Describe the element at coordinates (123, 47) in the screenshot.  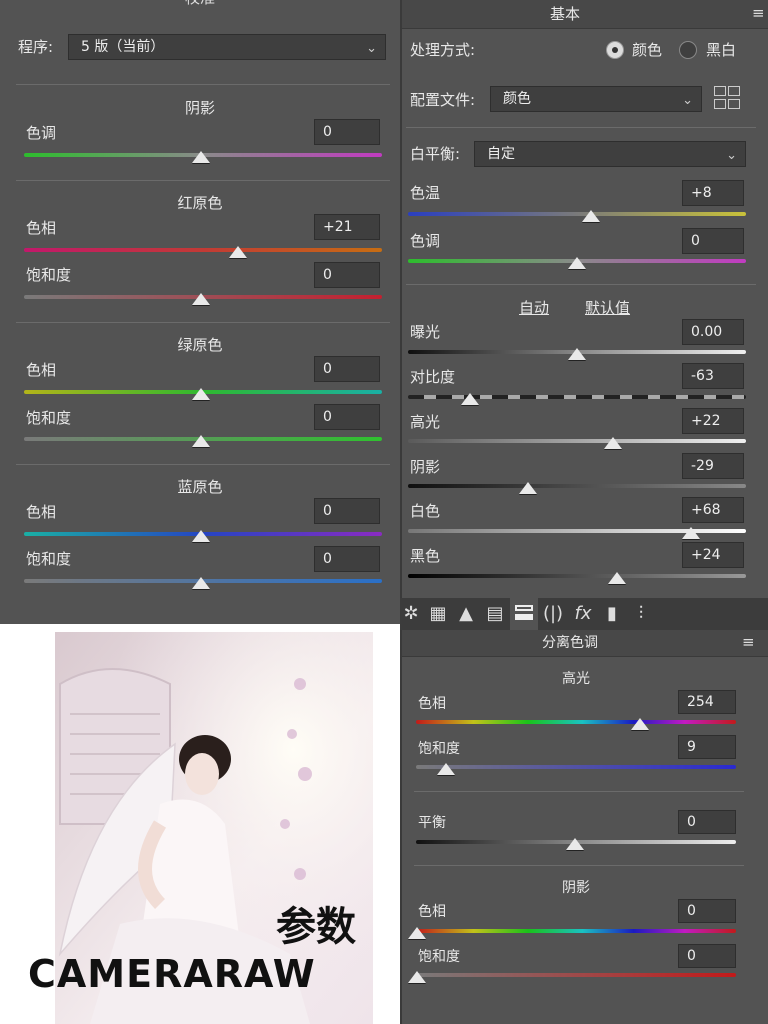
I see `process-value: 5 版（当前）` at that location.